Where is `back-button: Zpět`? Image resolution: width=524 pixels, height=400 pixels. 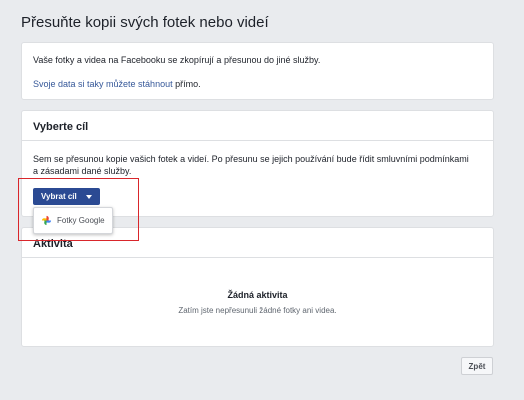
back-button: Zpět is located at coordinates (477, 366).